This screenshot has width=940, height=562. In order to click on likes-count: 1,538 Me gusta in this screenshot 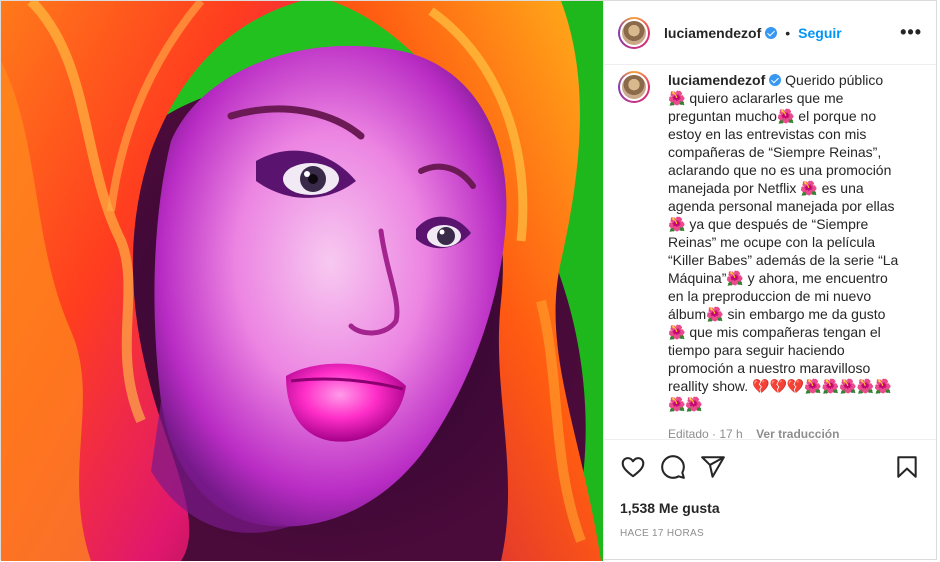, I will do `click(770, 508)`.